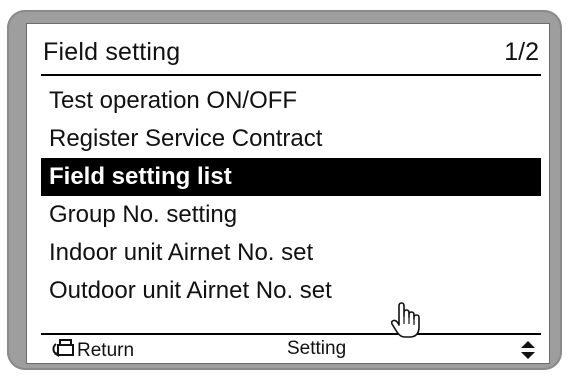 The width and height of the screenshot is (582, 381). I want to click on page-indicator: 1/2, so click(521, 52).